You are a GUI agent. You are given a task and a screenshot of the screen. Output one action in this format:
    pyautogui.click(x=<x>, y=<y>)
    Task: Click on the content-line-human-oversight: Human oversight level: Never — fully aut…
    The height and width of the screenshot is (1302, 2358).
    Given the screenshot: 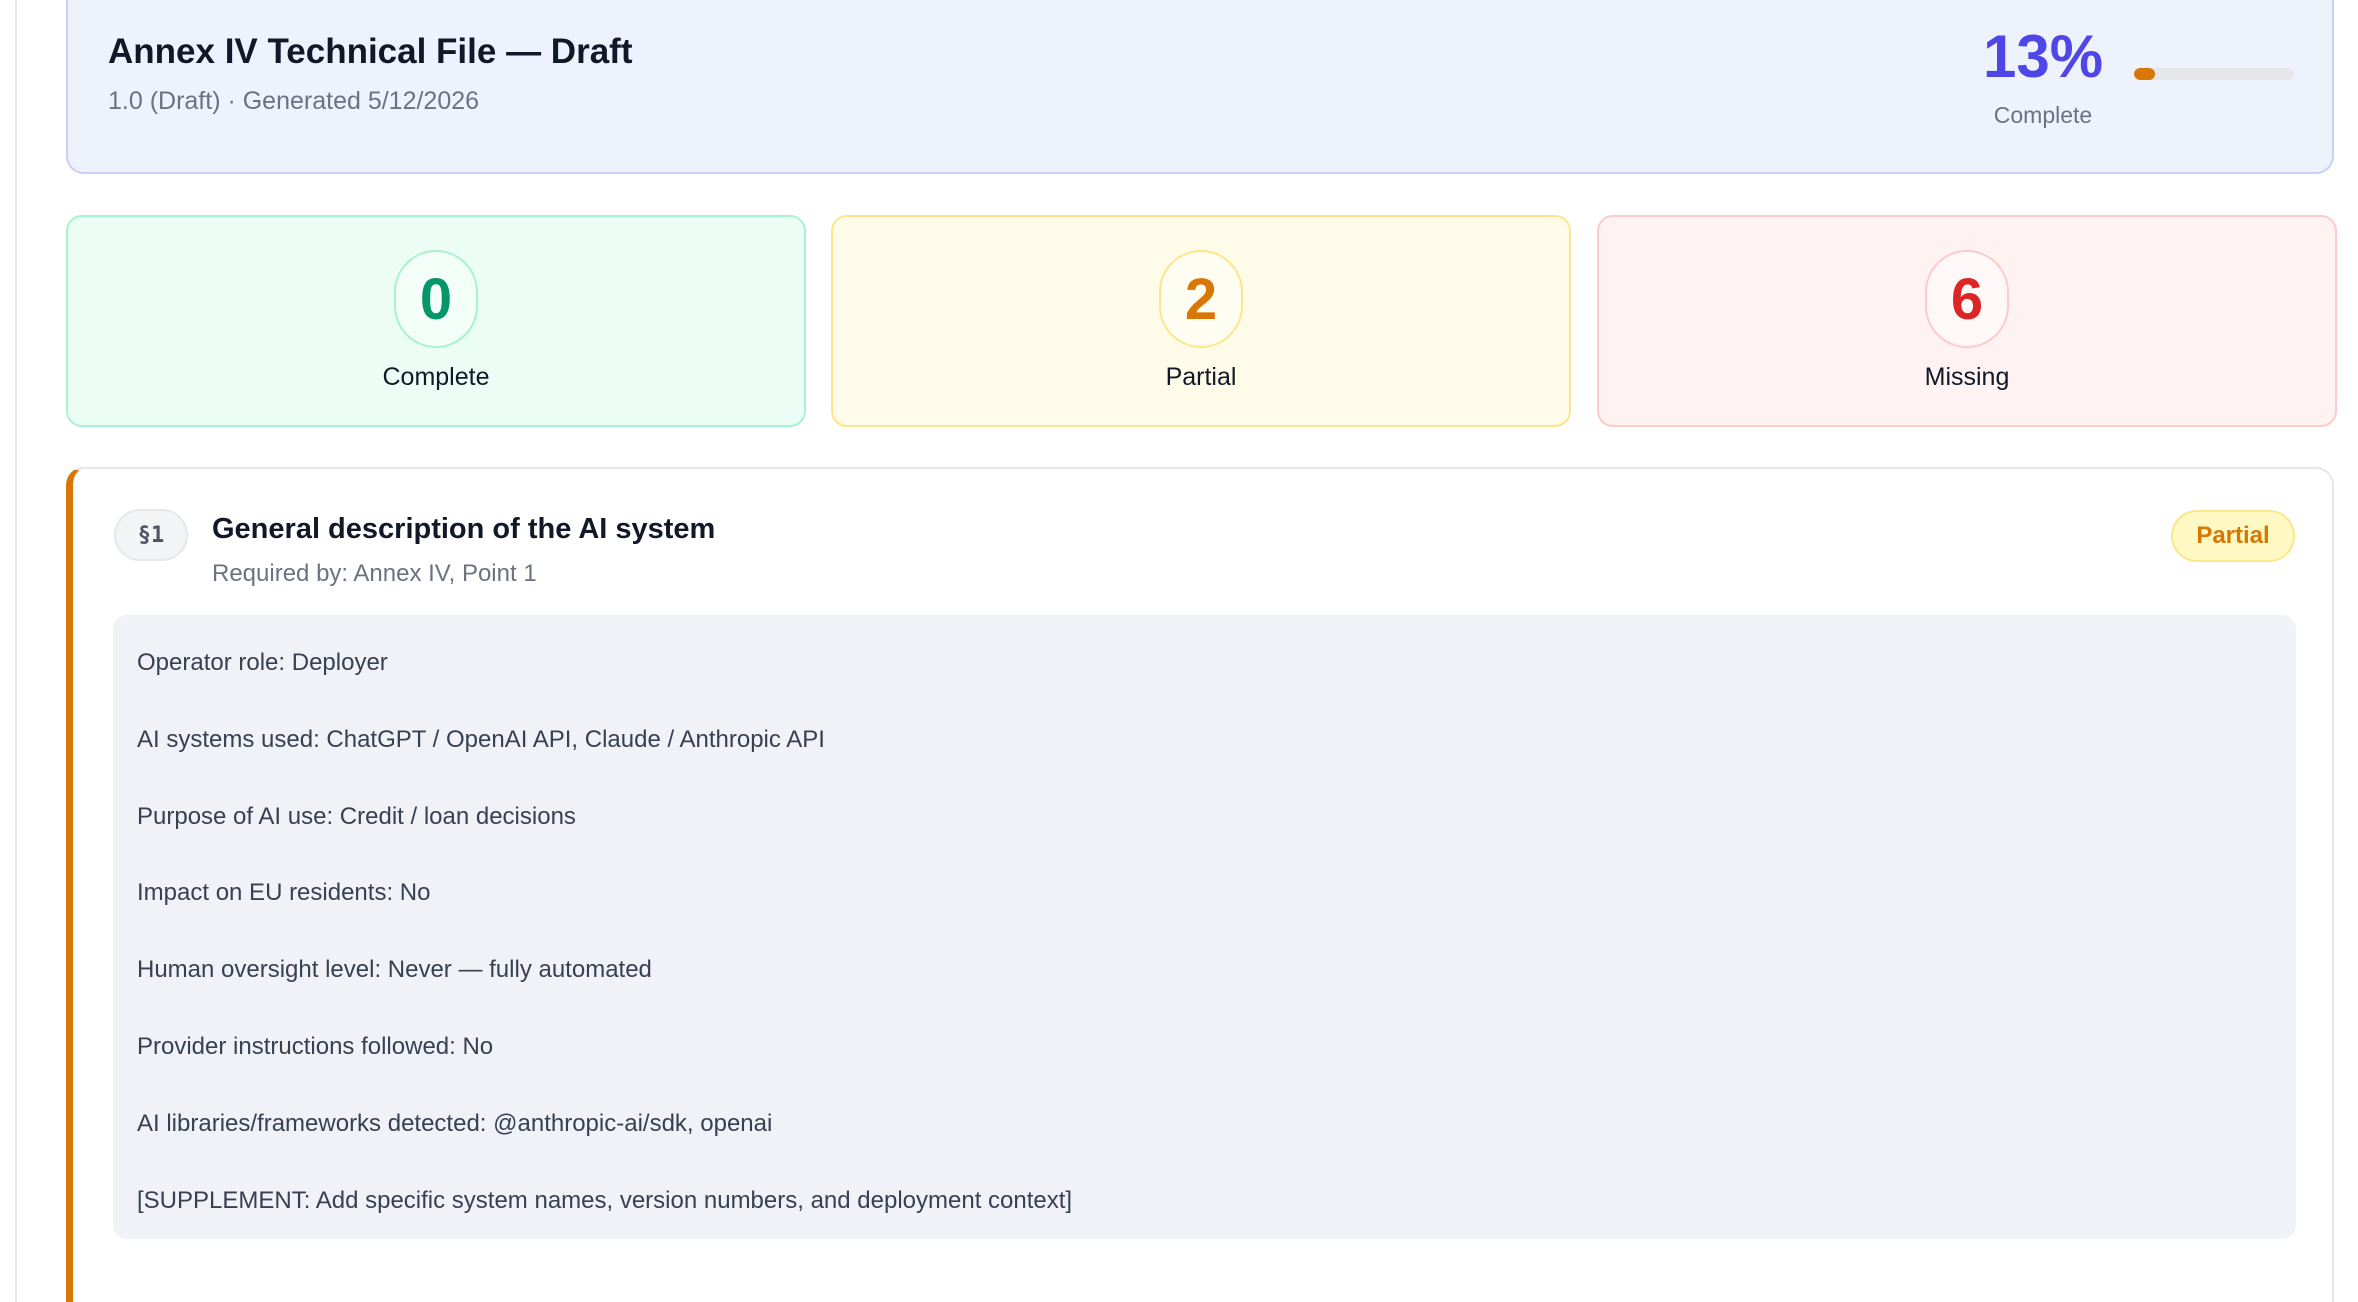 What is the action you would take?
    pyautogui.click(x=394, y=970)
    